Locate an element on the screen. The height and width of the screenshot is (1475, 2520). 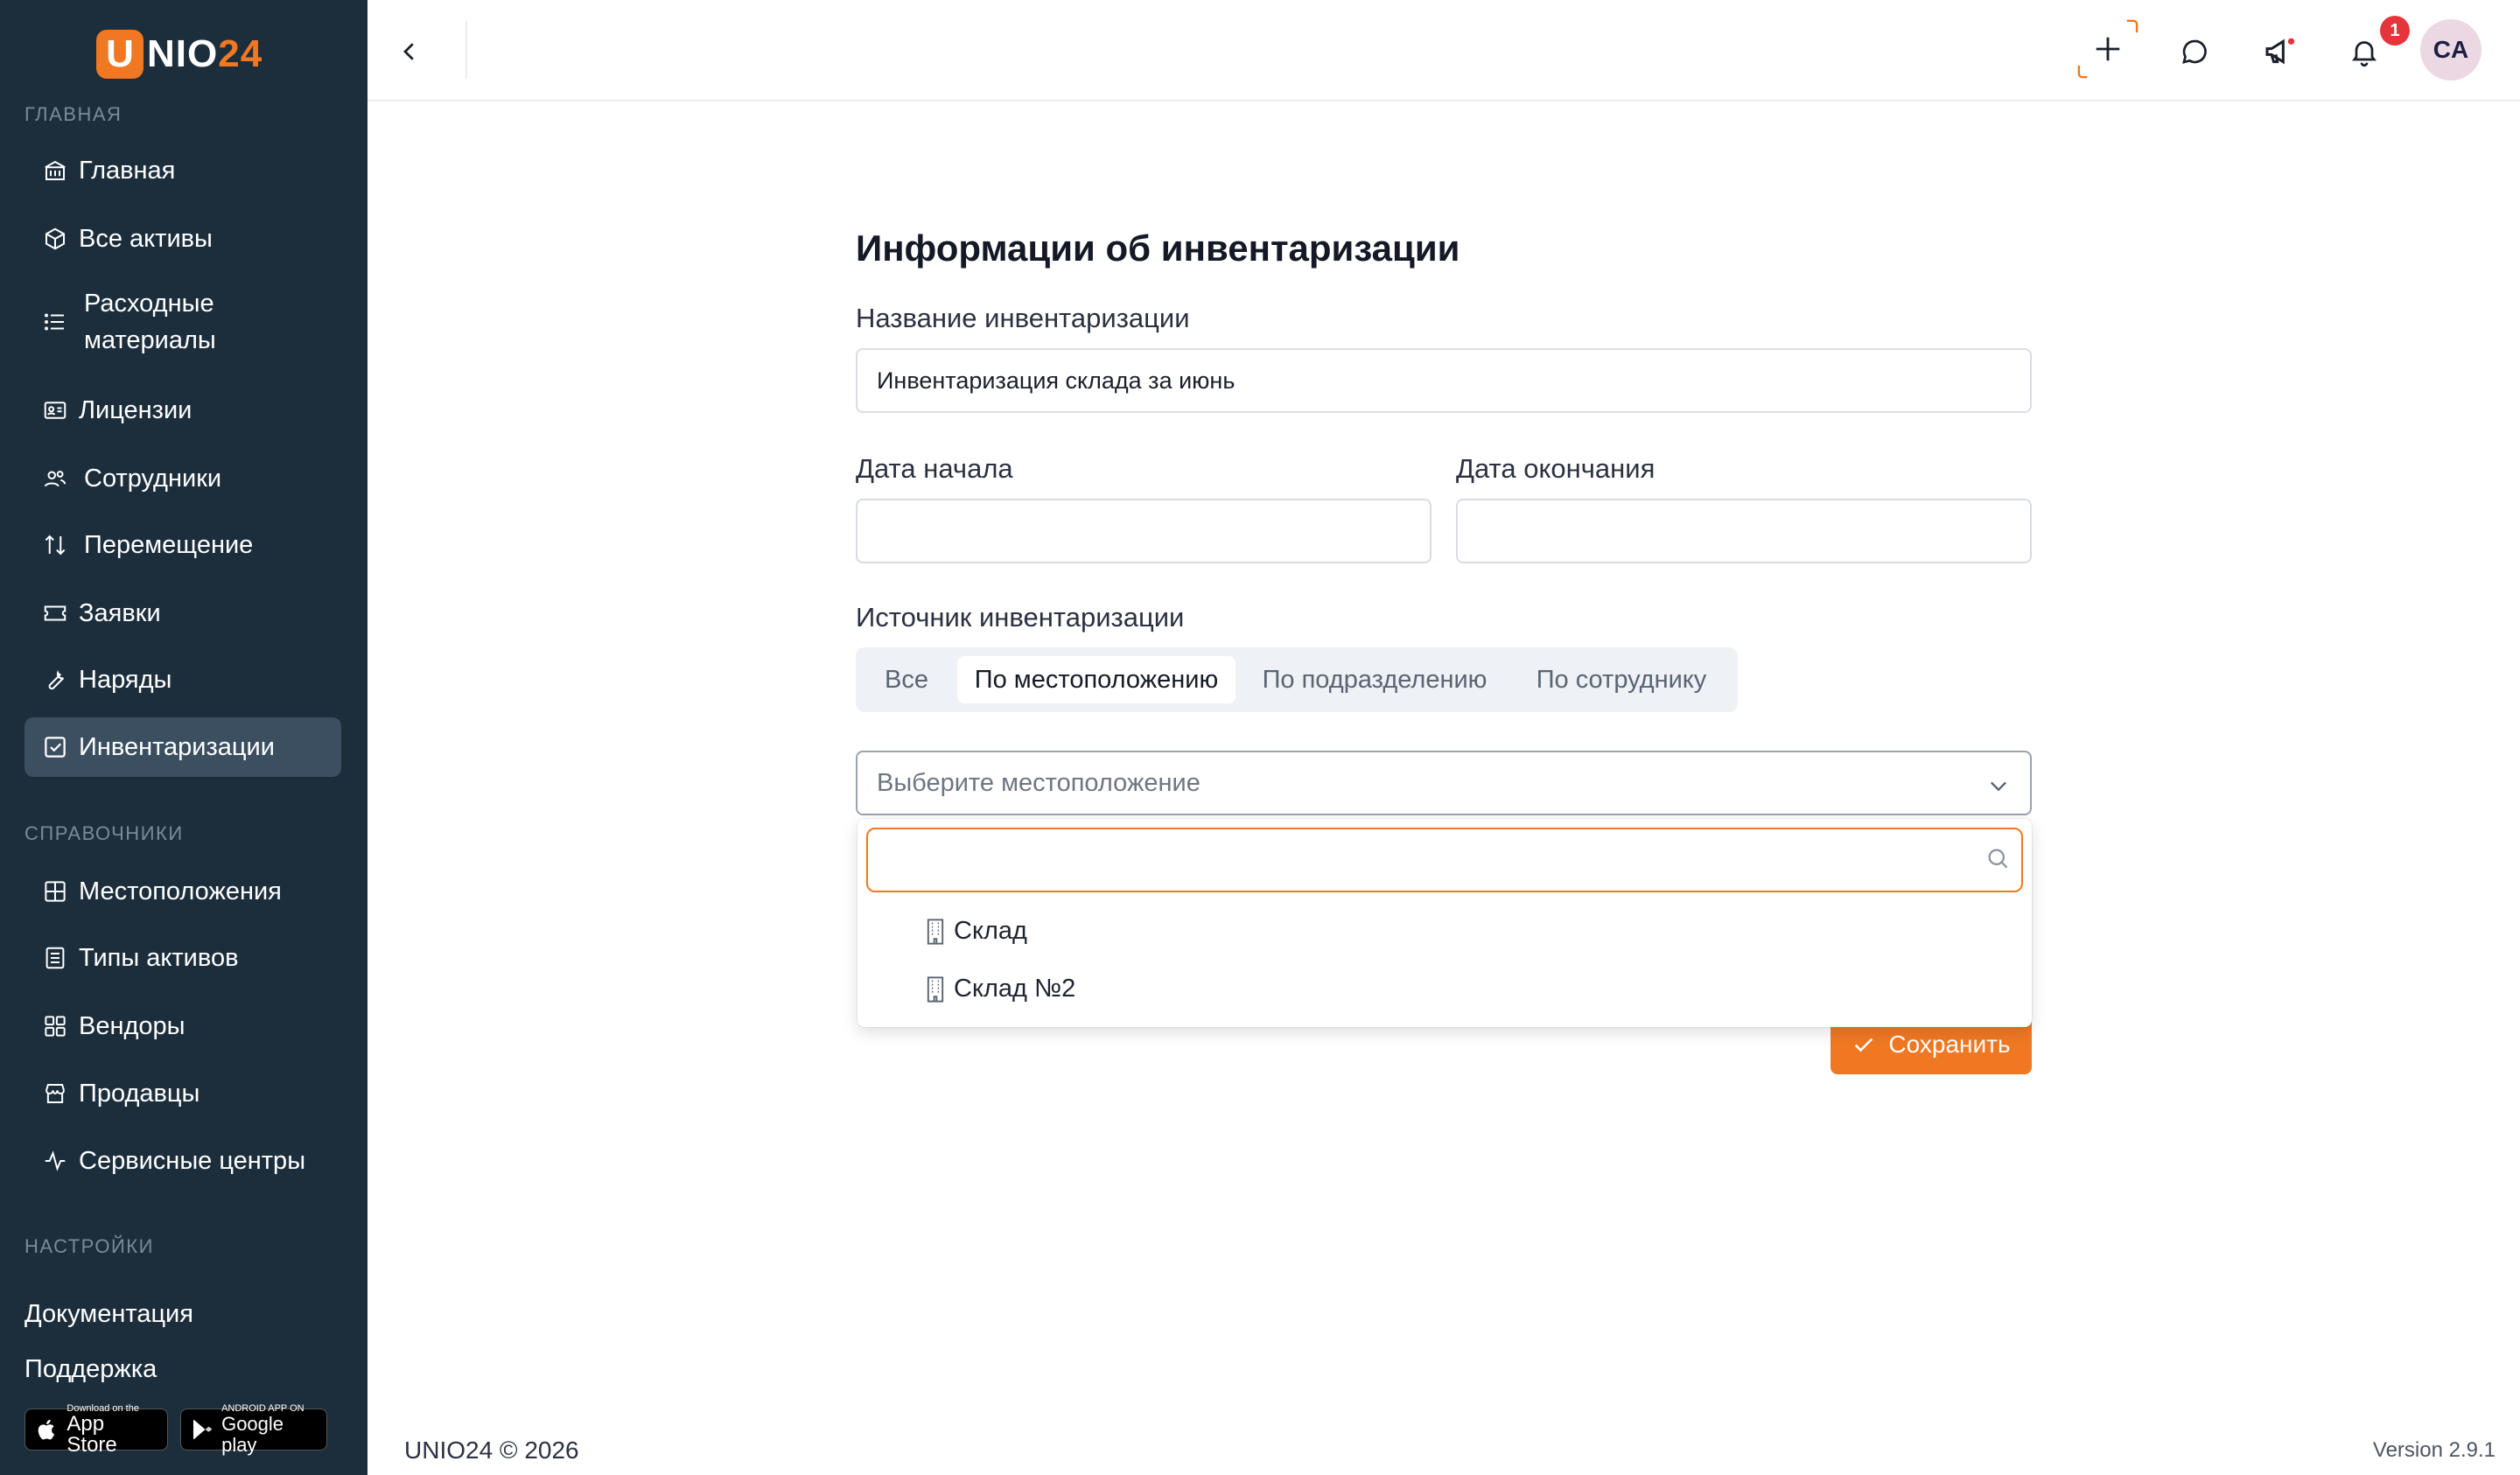
bell-icon is located at coordinates (2364, 54).